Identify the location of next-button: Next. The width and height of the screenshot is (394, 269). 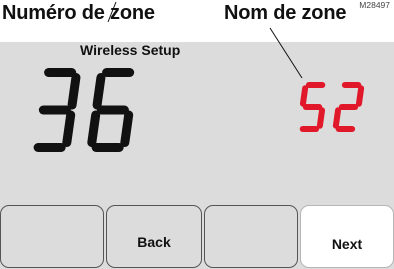
(347, 236).